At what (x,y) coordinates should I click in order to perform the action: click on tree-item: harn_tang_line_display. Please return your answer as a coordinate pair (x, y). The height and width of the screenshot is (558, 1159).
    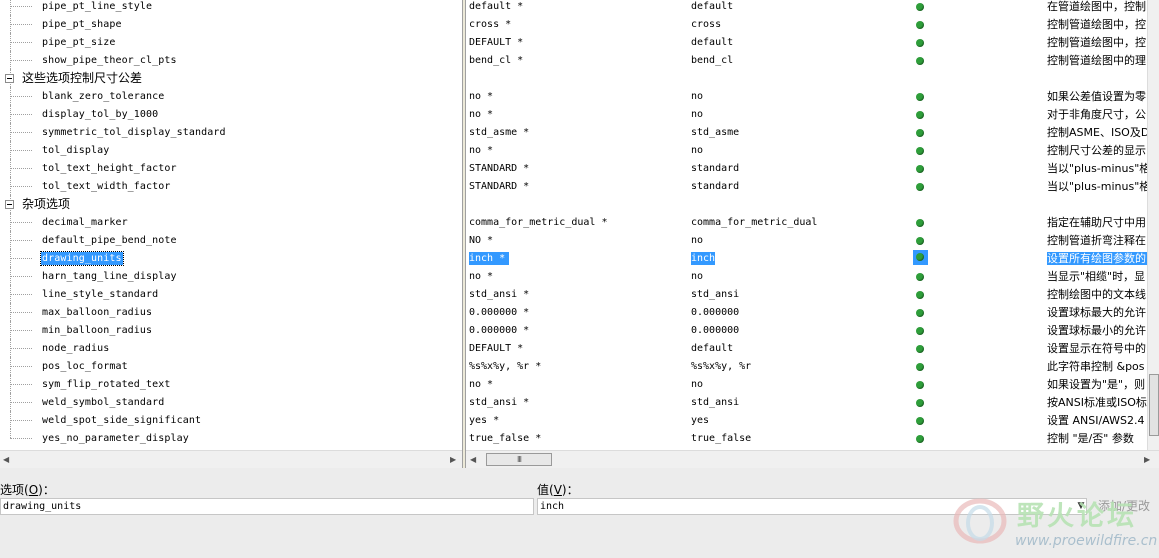
    Looking at the image, I should click on (231, 276).